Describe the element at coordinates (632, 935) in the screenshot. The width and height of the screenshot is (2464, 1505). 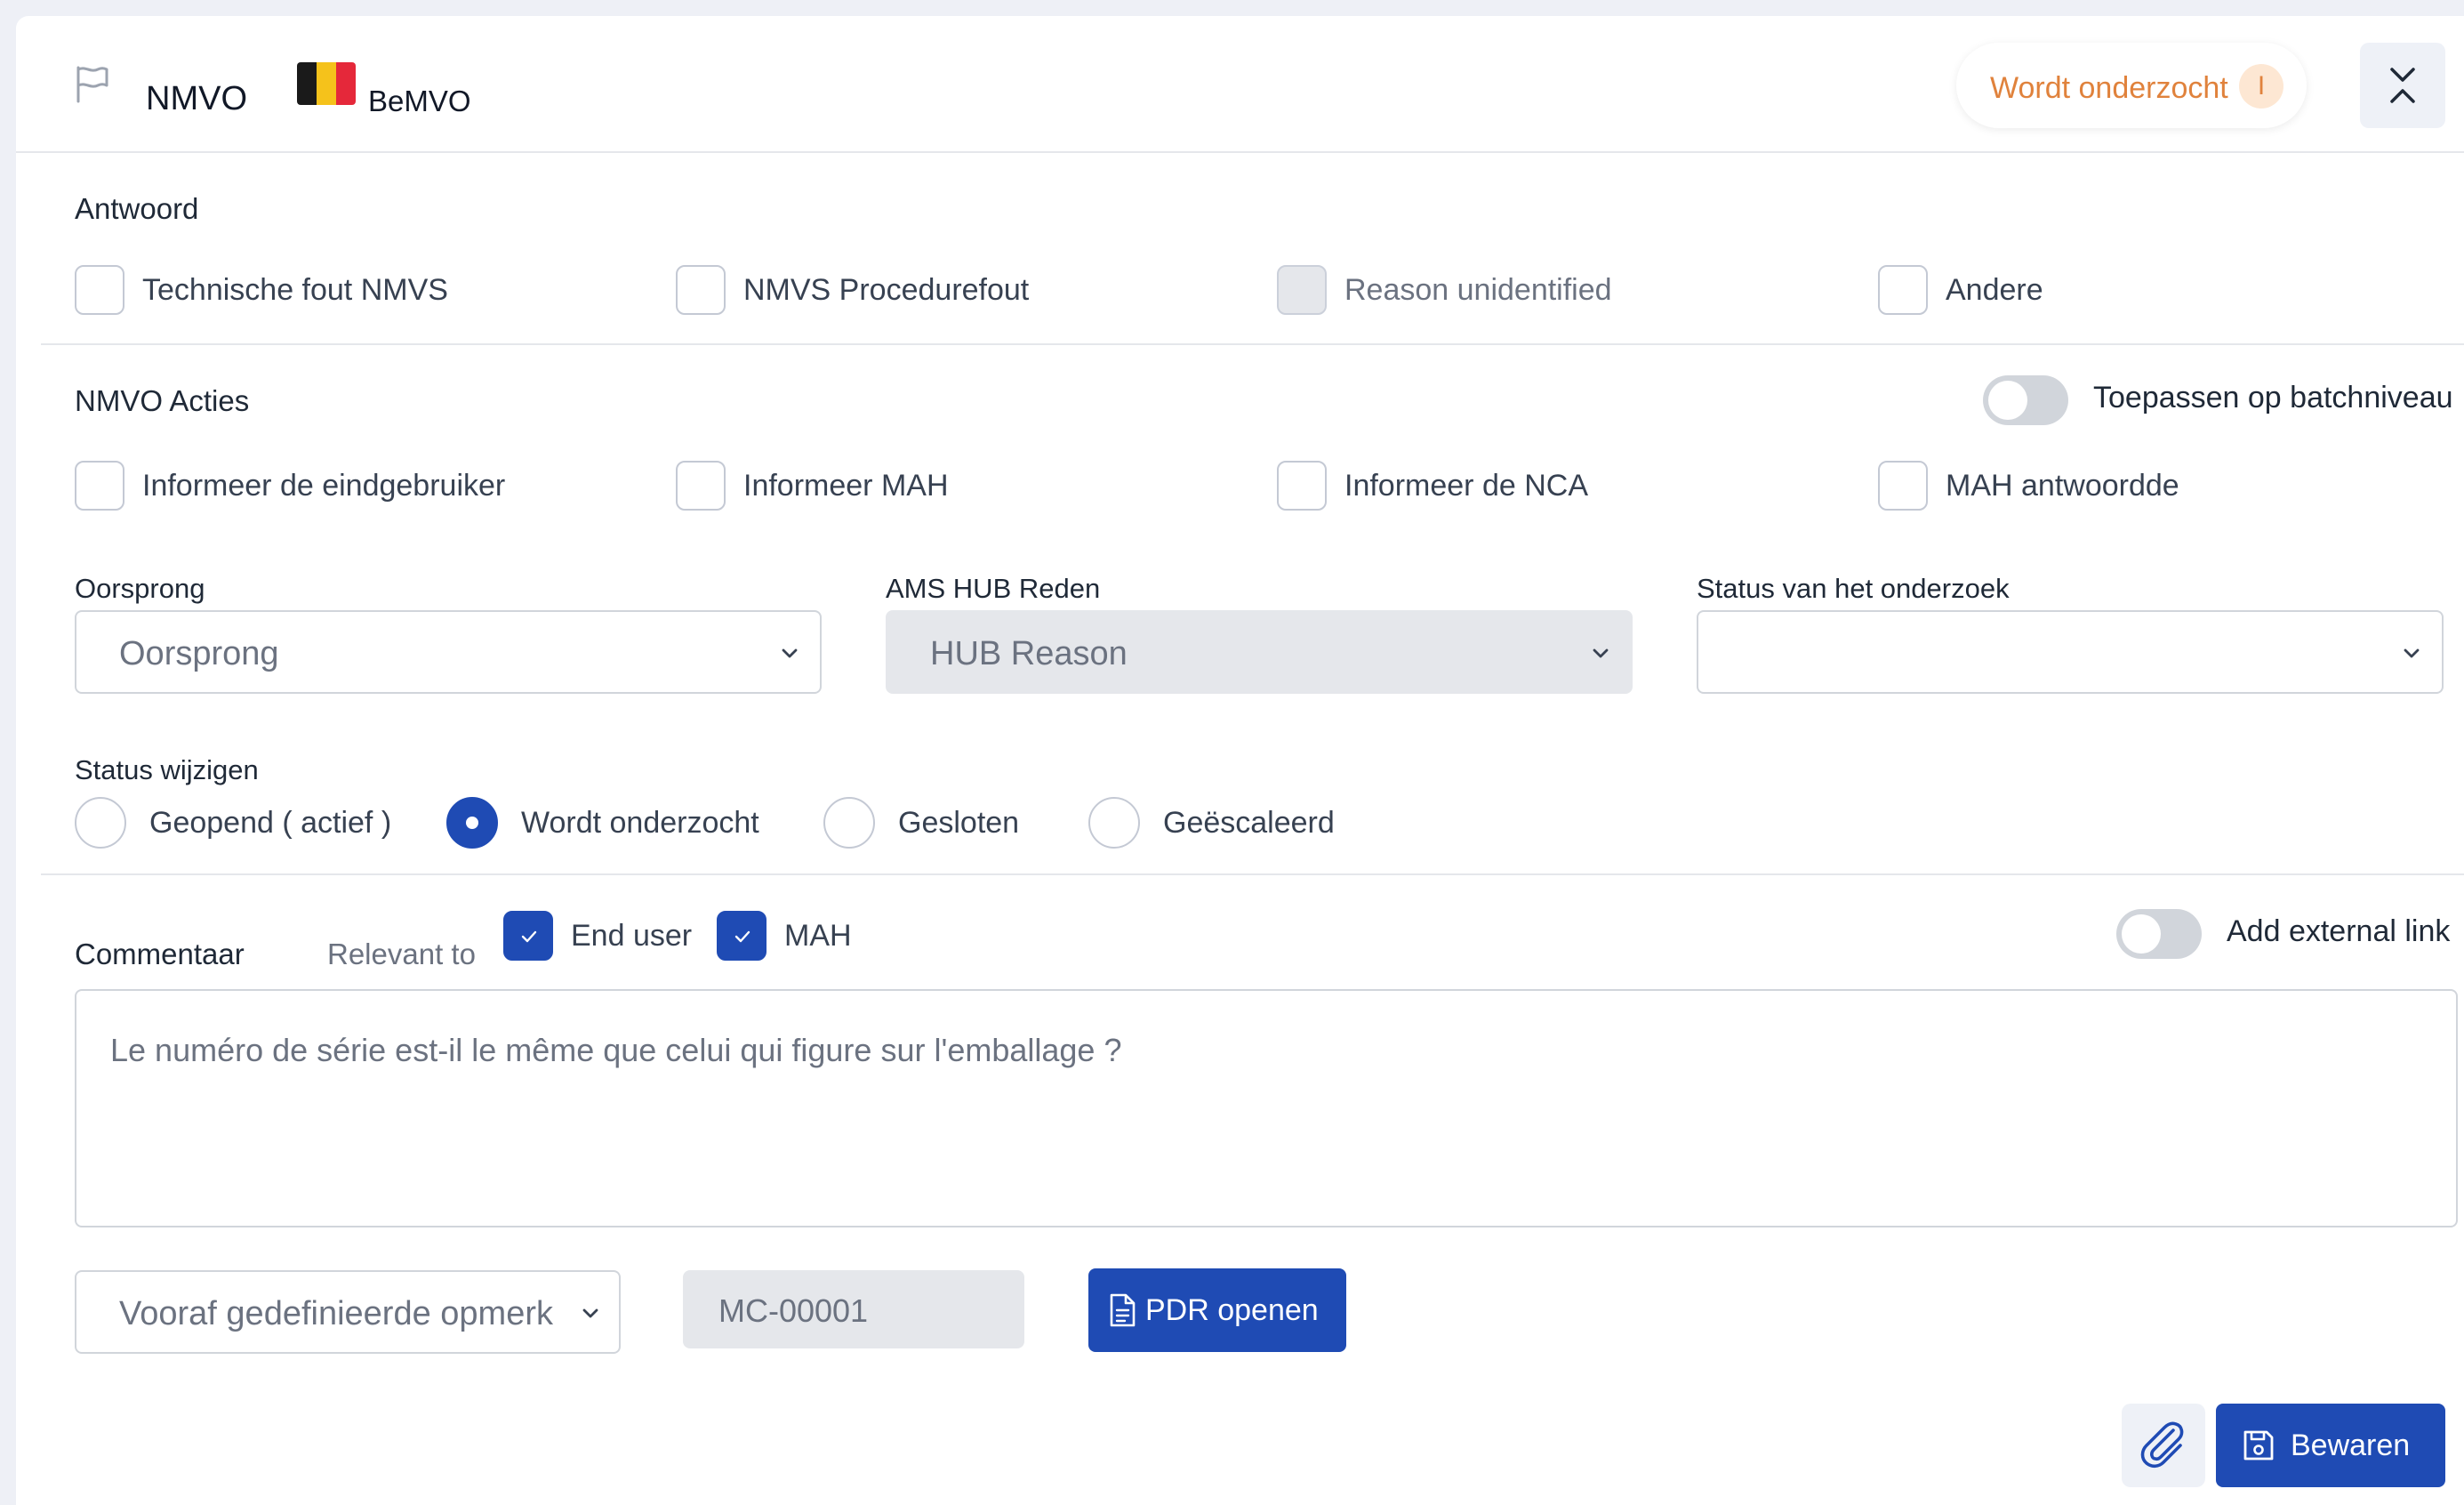
I see `checkbox-label: End user` at that location.